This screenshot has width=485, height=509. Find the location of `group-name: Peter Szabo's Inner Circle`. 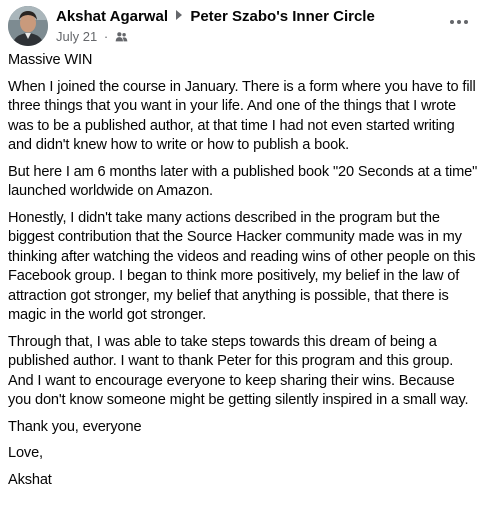

group-name: Peter Szabo's Inner Circle is located at coordinates (282, 16).